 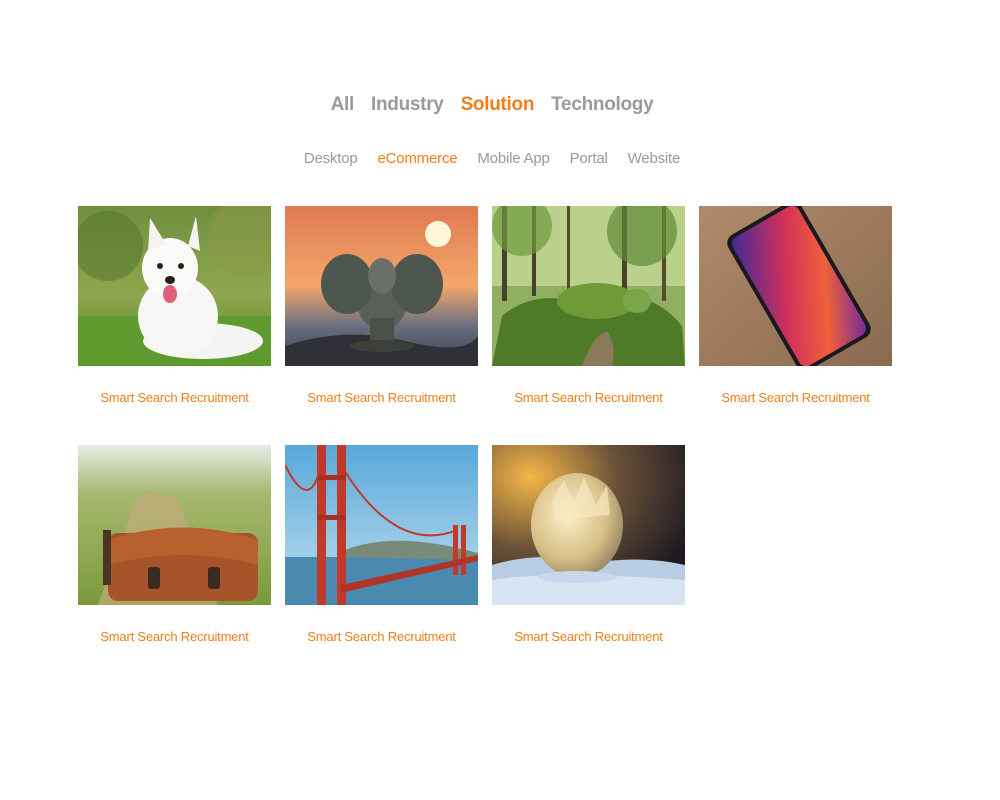 What do you see at coordinates (381, 525) in the screenshot?
I see `golden-gate-bridge-image` at bounding box center [381, 525].